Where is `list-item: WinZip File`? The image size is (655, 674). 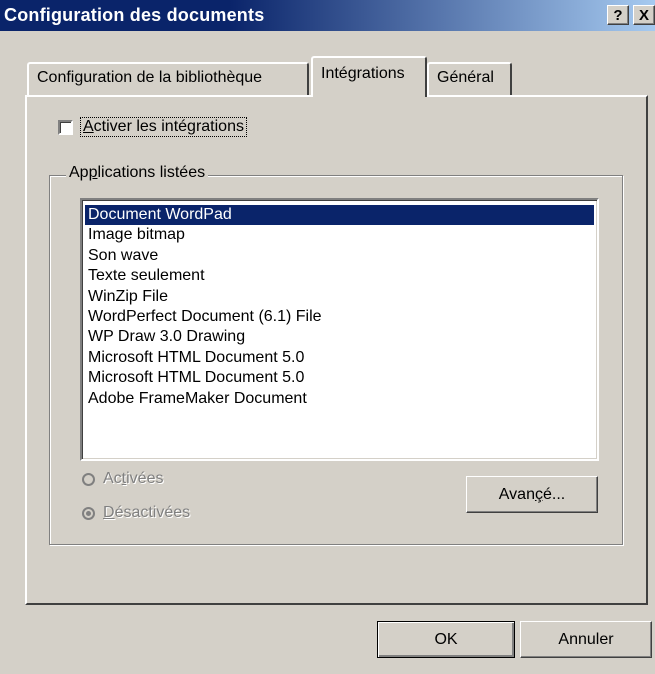 list-item: WinZip File is located at coordinates (339, 297).